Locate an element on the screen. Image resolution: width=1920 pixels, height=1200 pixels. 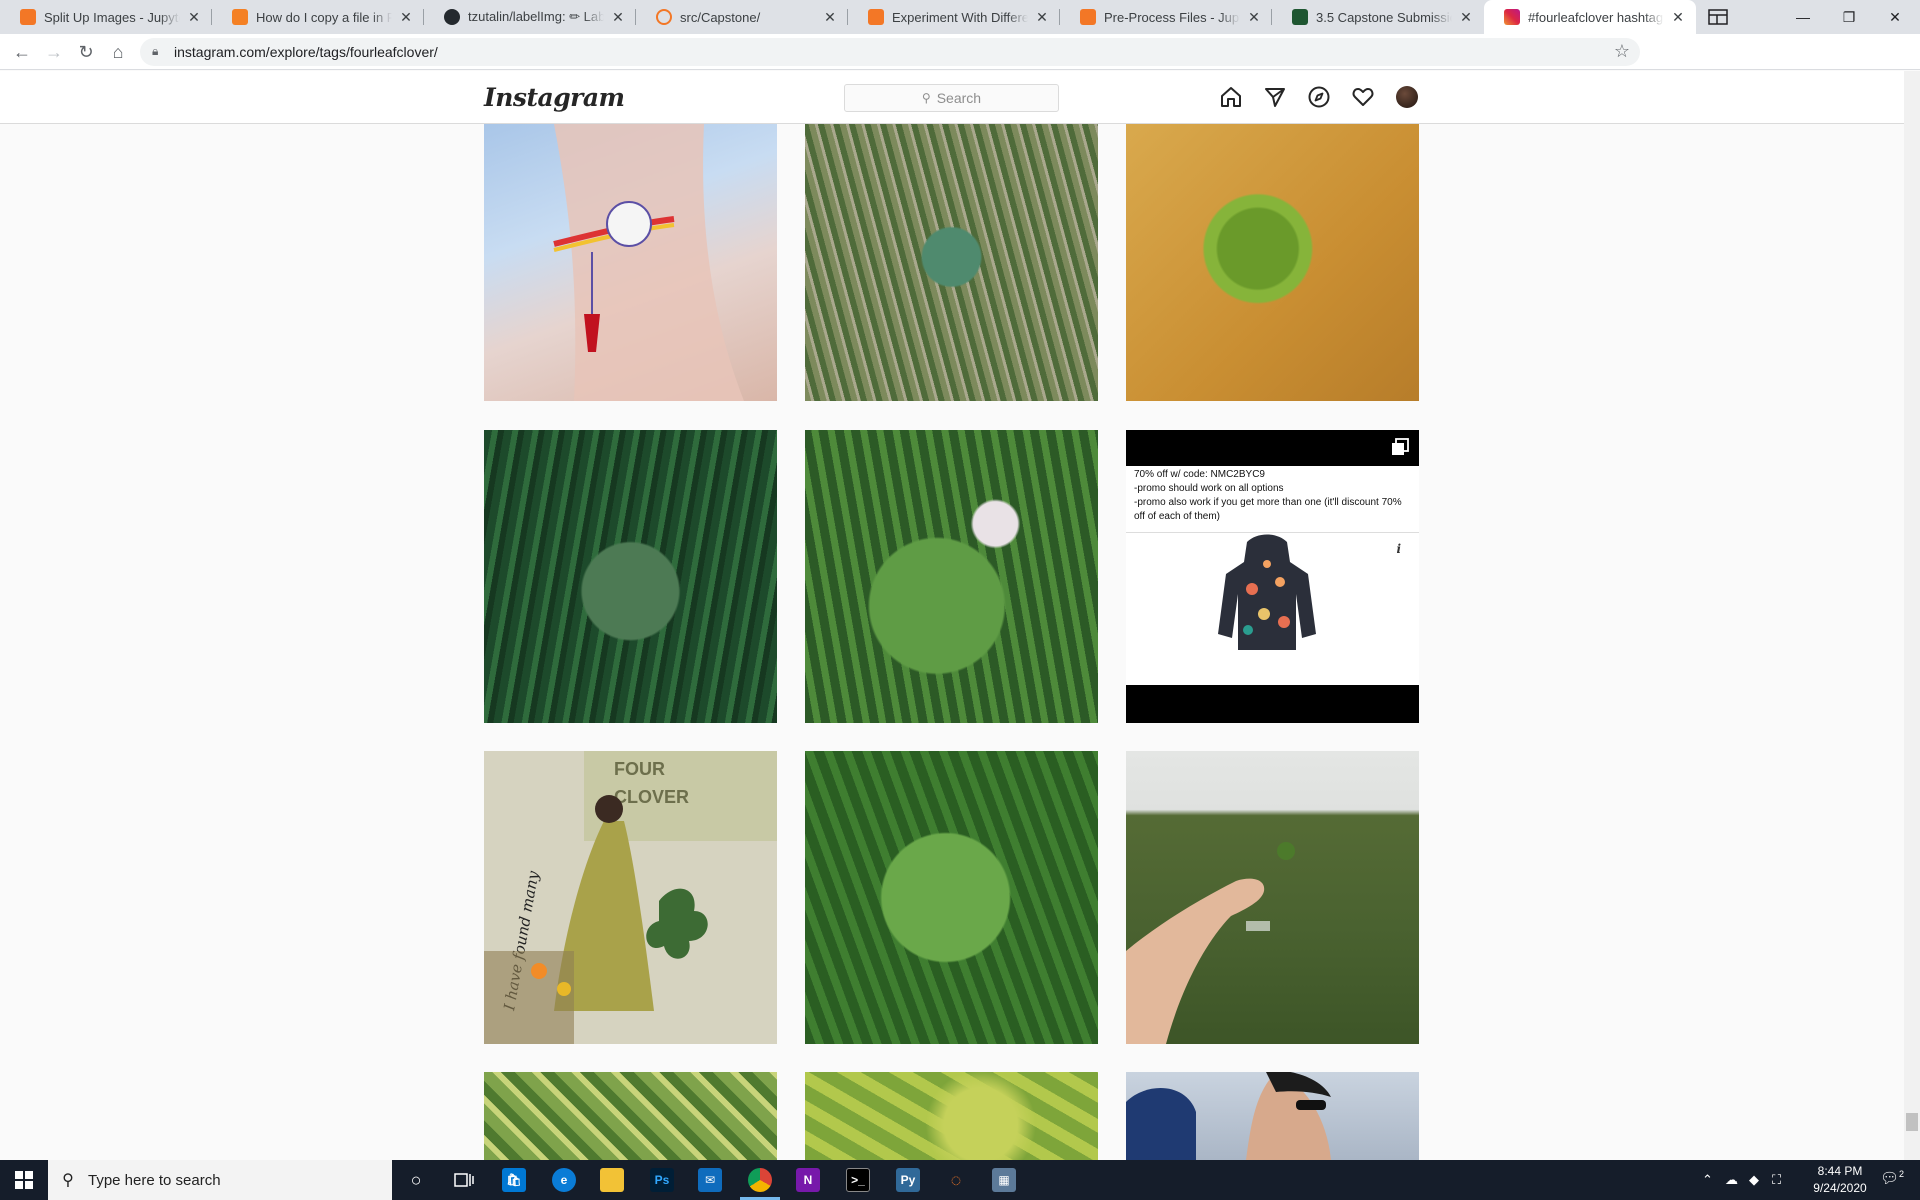
calculator-icon: ▦ is located at coordinates (1004, 1180).